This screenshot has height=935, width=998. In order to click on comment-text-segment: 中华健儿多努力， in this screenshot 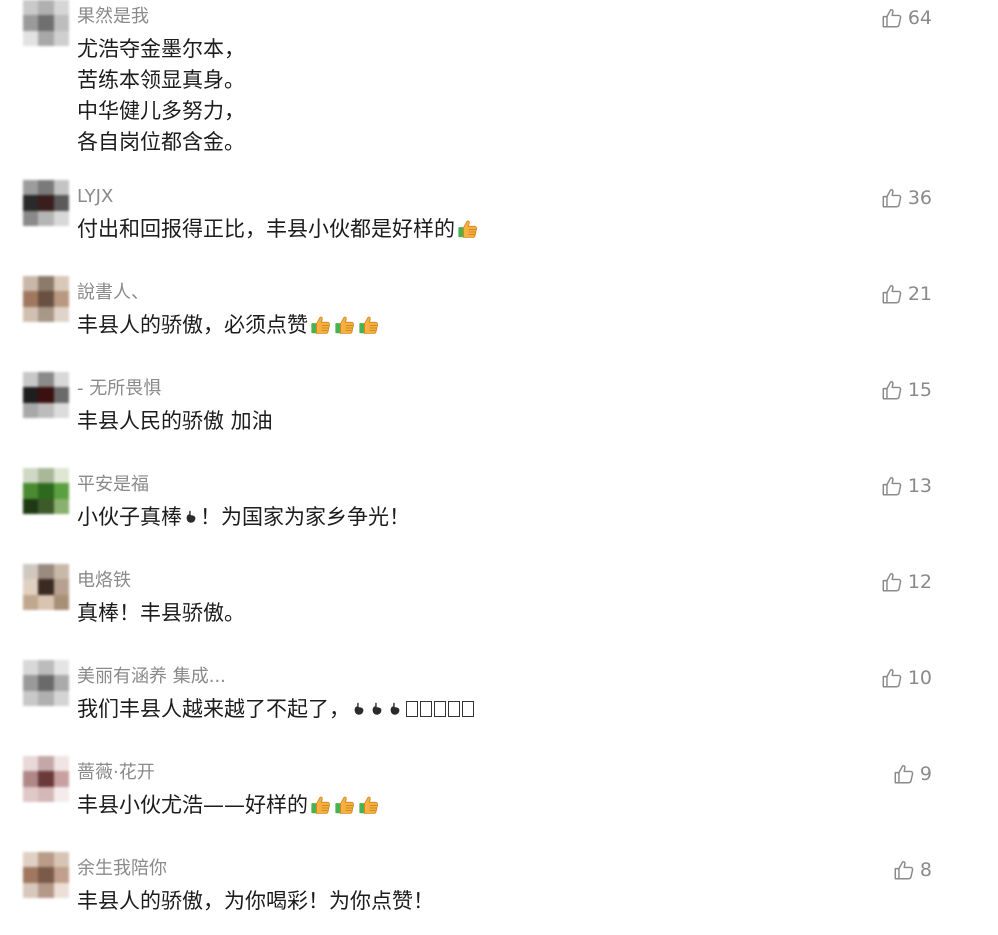, I will do `click(161, 111)`.